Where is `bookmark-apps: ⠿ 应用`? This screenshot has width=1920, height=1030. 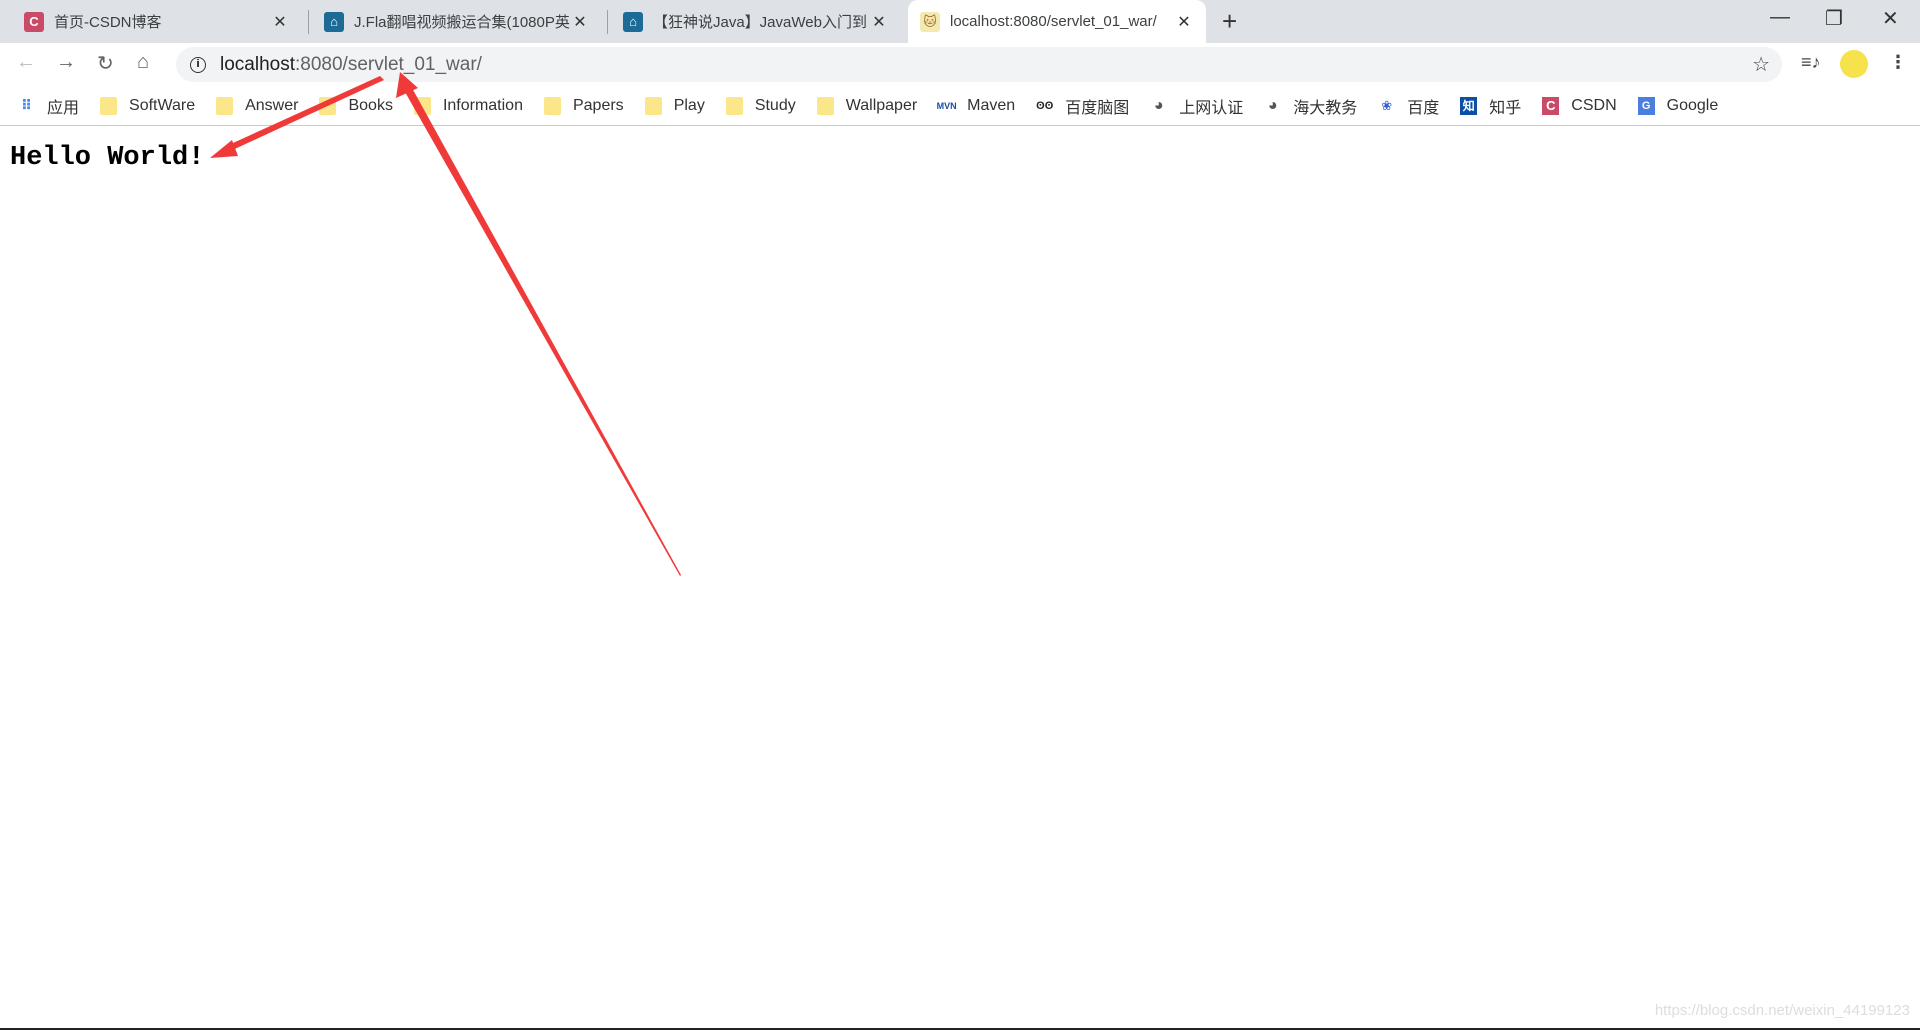
bookmark-apps: ⠿ 应用 is located at coordinates (48, 106).